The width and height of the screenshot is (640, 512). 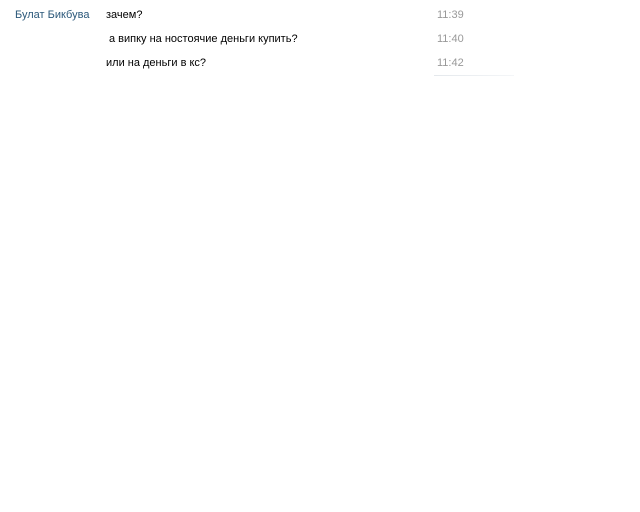 I want to click on message-text: зачем?, so click(x=124, y=15).